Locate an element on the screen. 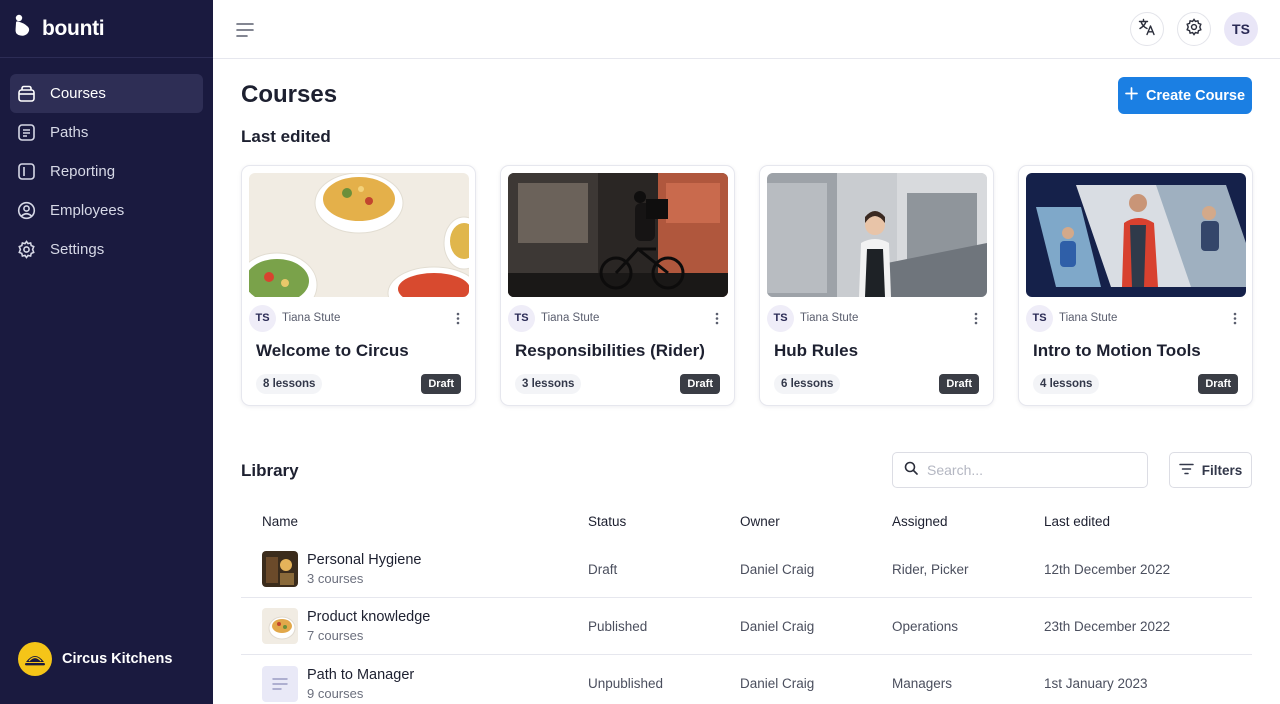  translate-icon is located at coordinates (1147, 29).